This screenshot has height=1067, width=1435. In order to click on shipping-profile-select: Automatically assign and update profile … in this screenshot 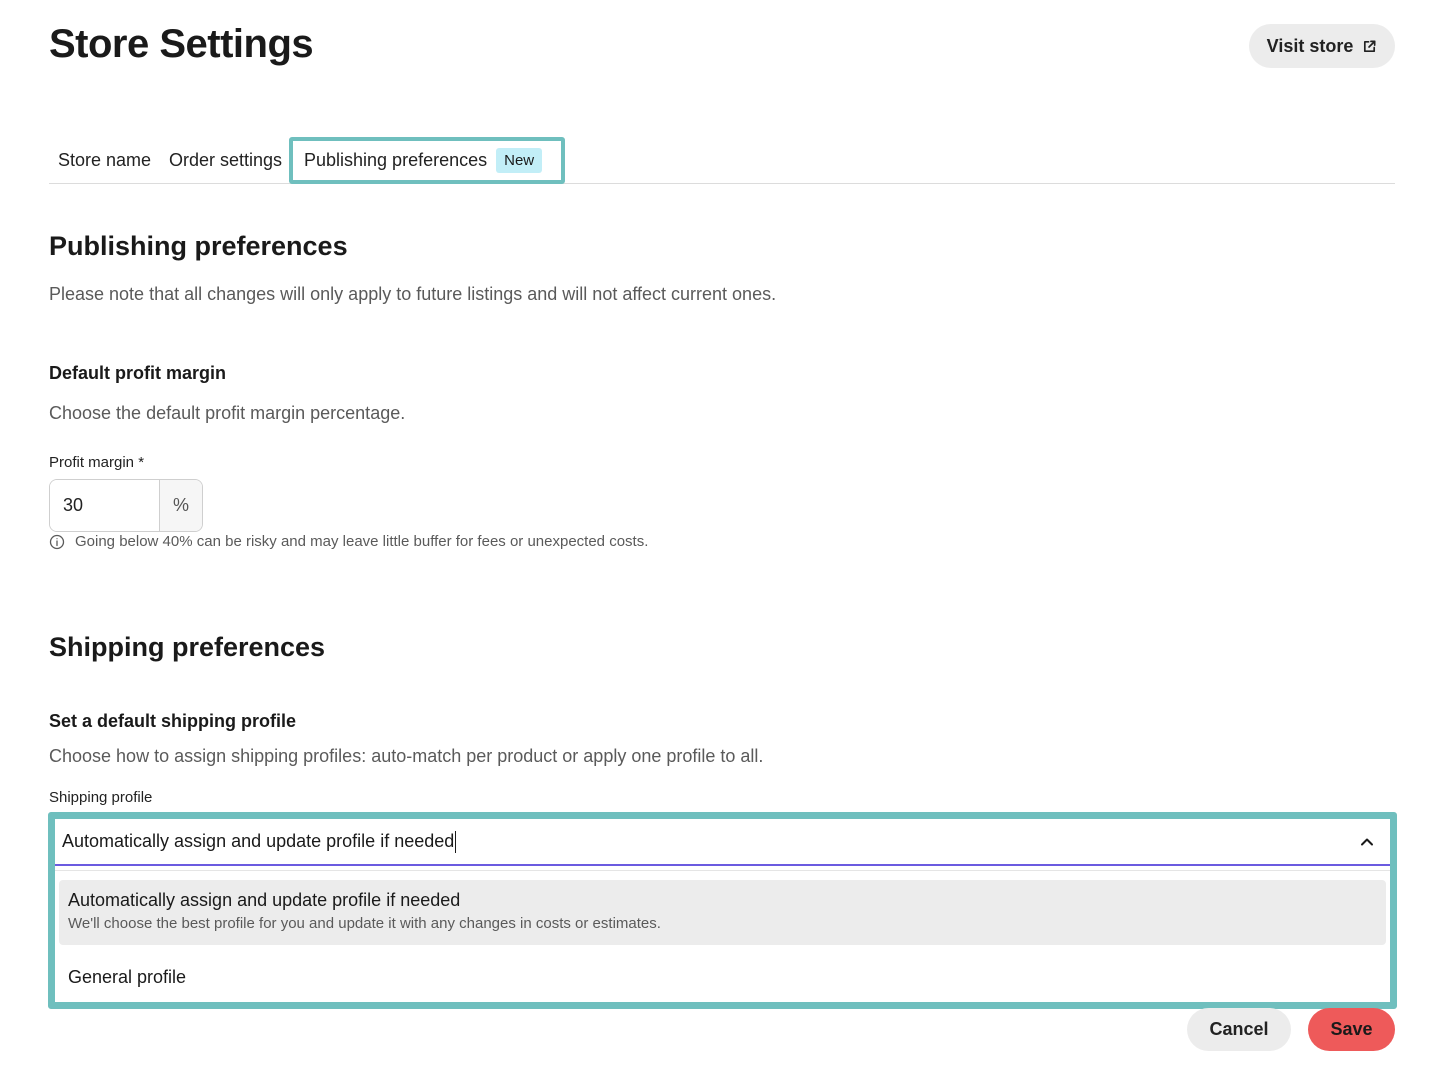, I will do `click(722, 842)`.